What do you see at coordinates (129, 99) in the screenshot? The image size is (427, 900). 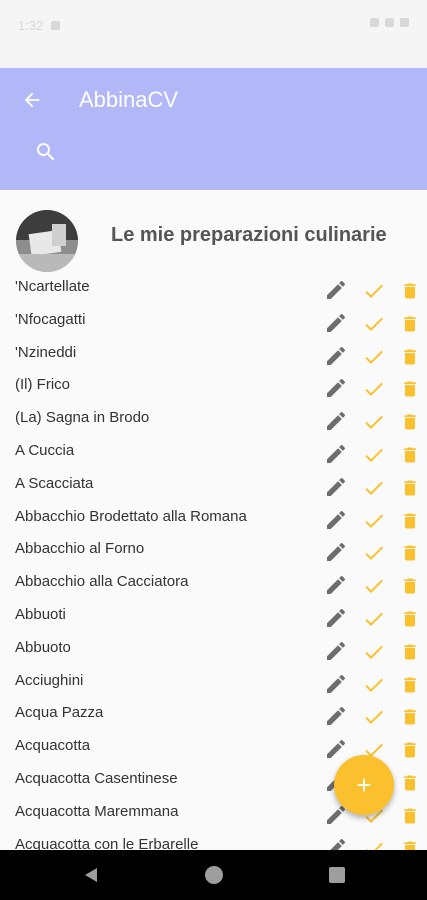 I see `app-title: AbbinaCV` at bounding box center [129, 99].